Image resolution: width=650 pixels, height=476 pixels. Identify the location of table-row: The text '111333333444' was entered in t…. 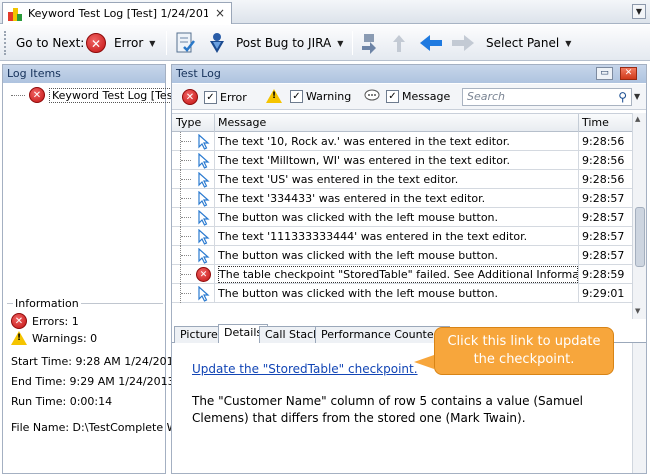
(403, 236).